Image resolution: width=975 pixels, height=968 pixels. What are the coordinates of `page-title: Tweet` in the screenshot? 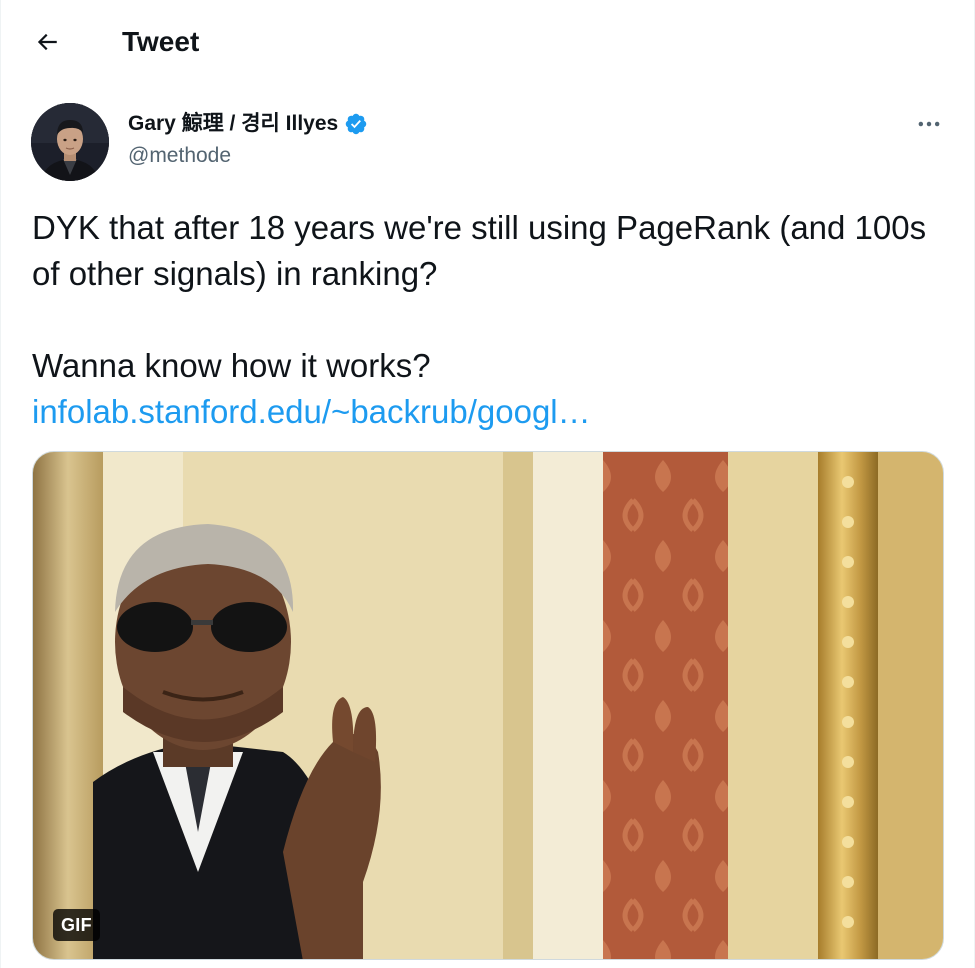 It's located at (161, 41).